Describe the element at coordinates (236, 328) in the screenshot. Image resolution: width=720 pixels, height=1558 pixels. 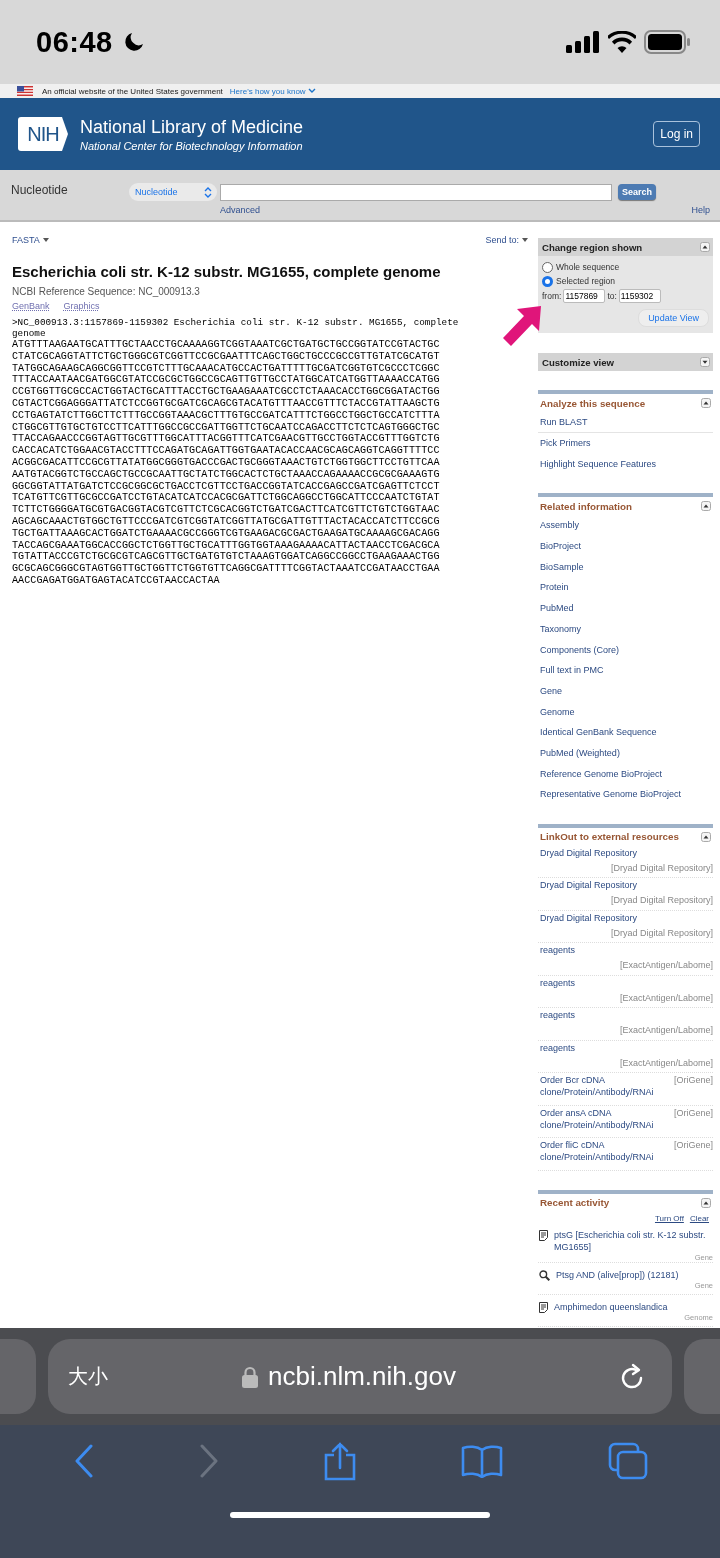
I see `fasta-header: >NC_000913.3:1157869-1159302 Escherichia coli str. K-12 substr. MG1655, complete genome` at that location.